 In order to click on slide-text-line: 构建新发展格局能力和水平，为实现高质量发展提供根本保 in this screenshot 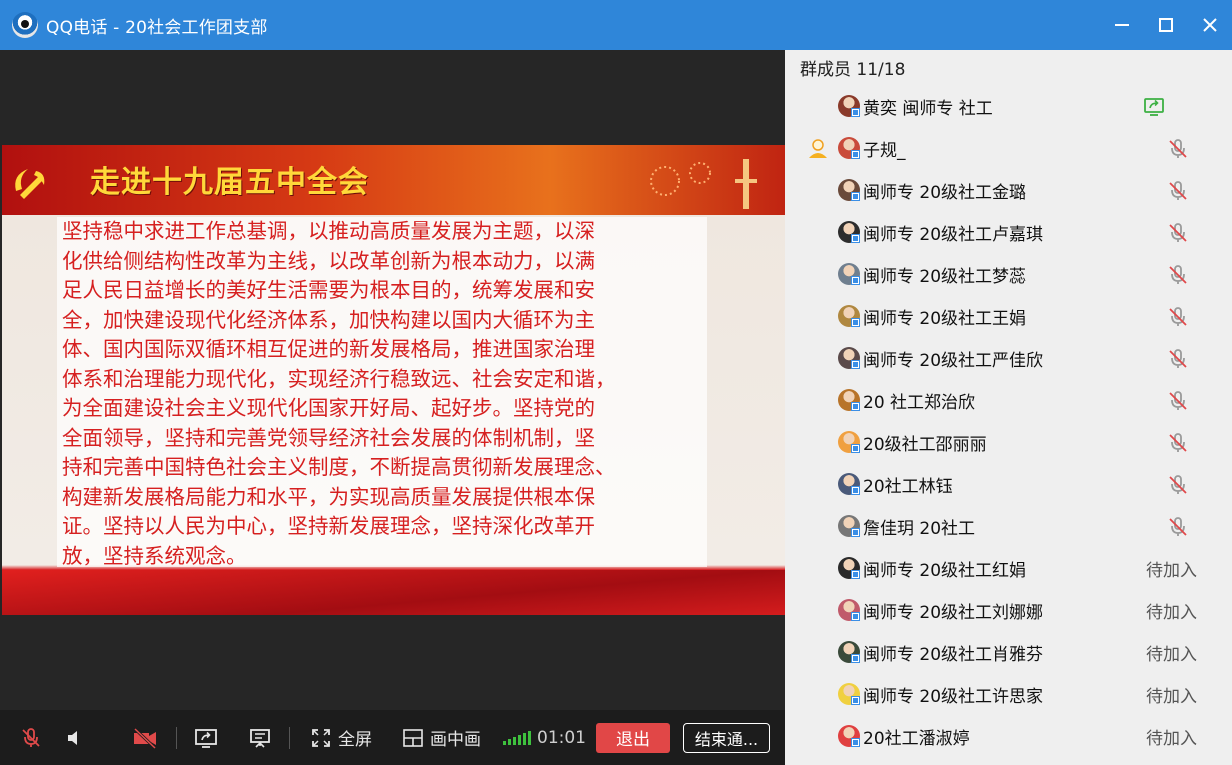, I will do `click(328, 496)`.